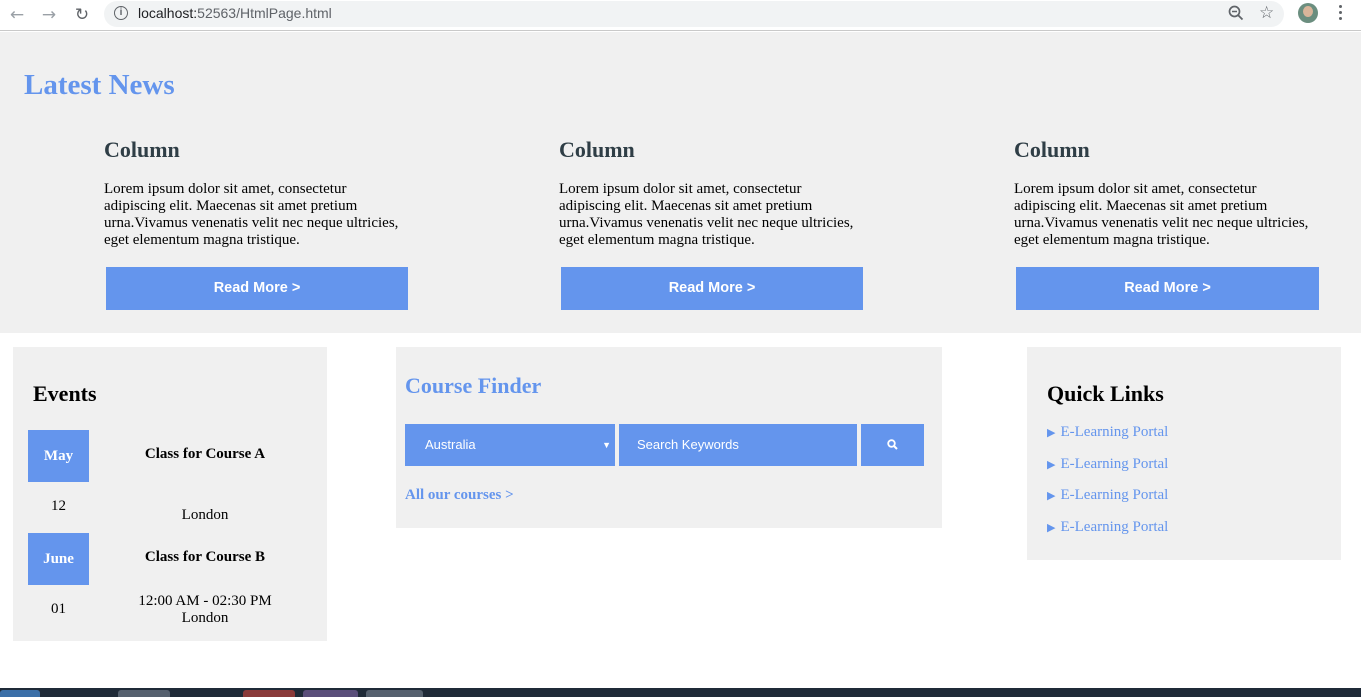 The width and height of the screenshot is (1361, 697). Describe the element at coordinates (65, 393) in the screenshot. I see `events-title: Events` at that location.